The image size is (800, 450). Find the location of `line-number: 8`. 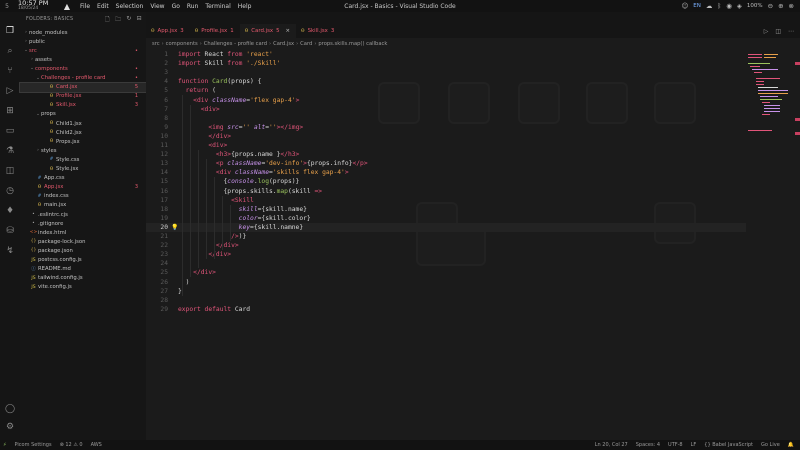

line-number: 8 is located at coordinates (157, 118).